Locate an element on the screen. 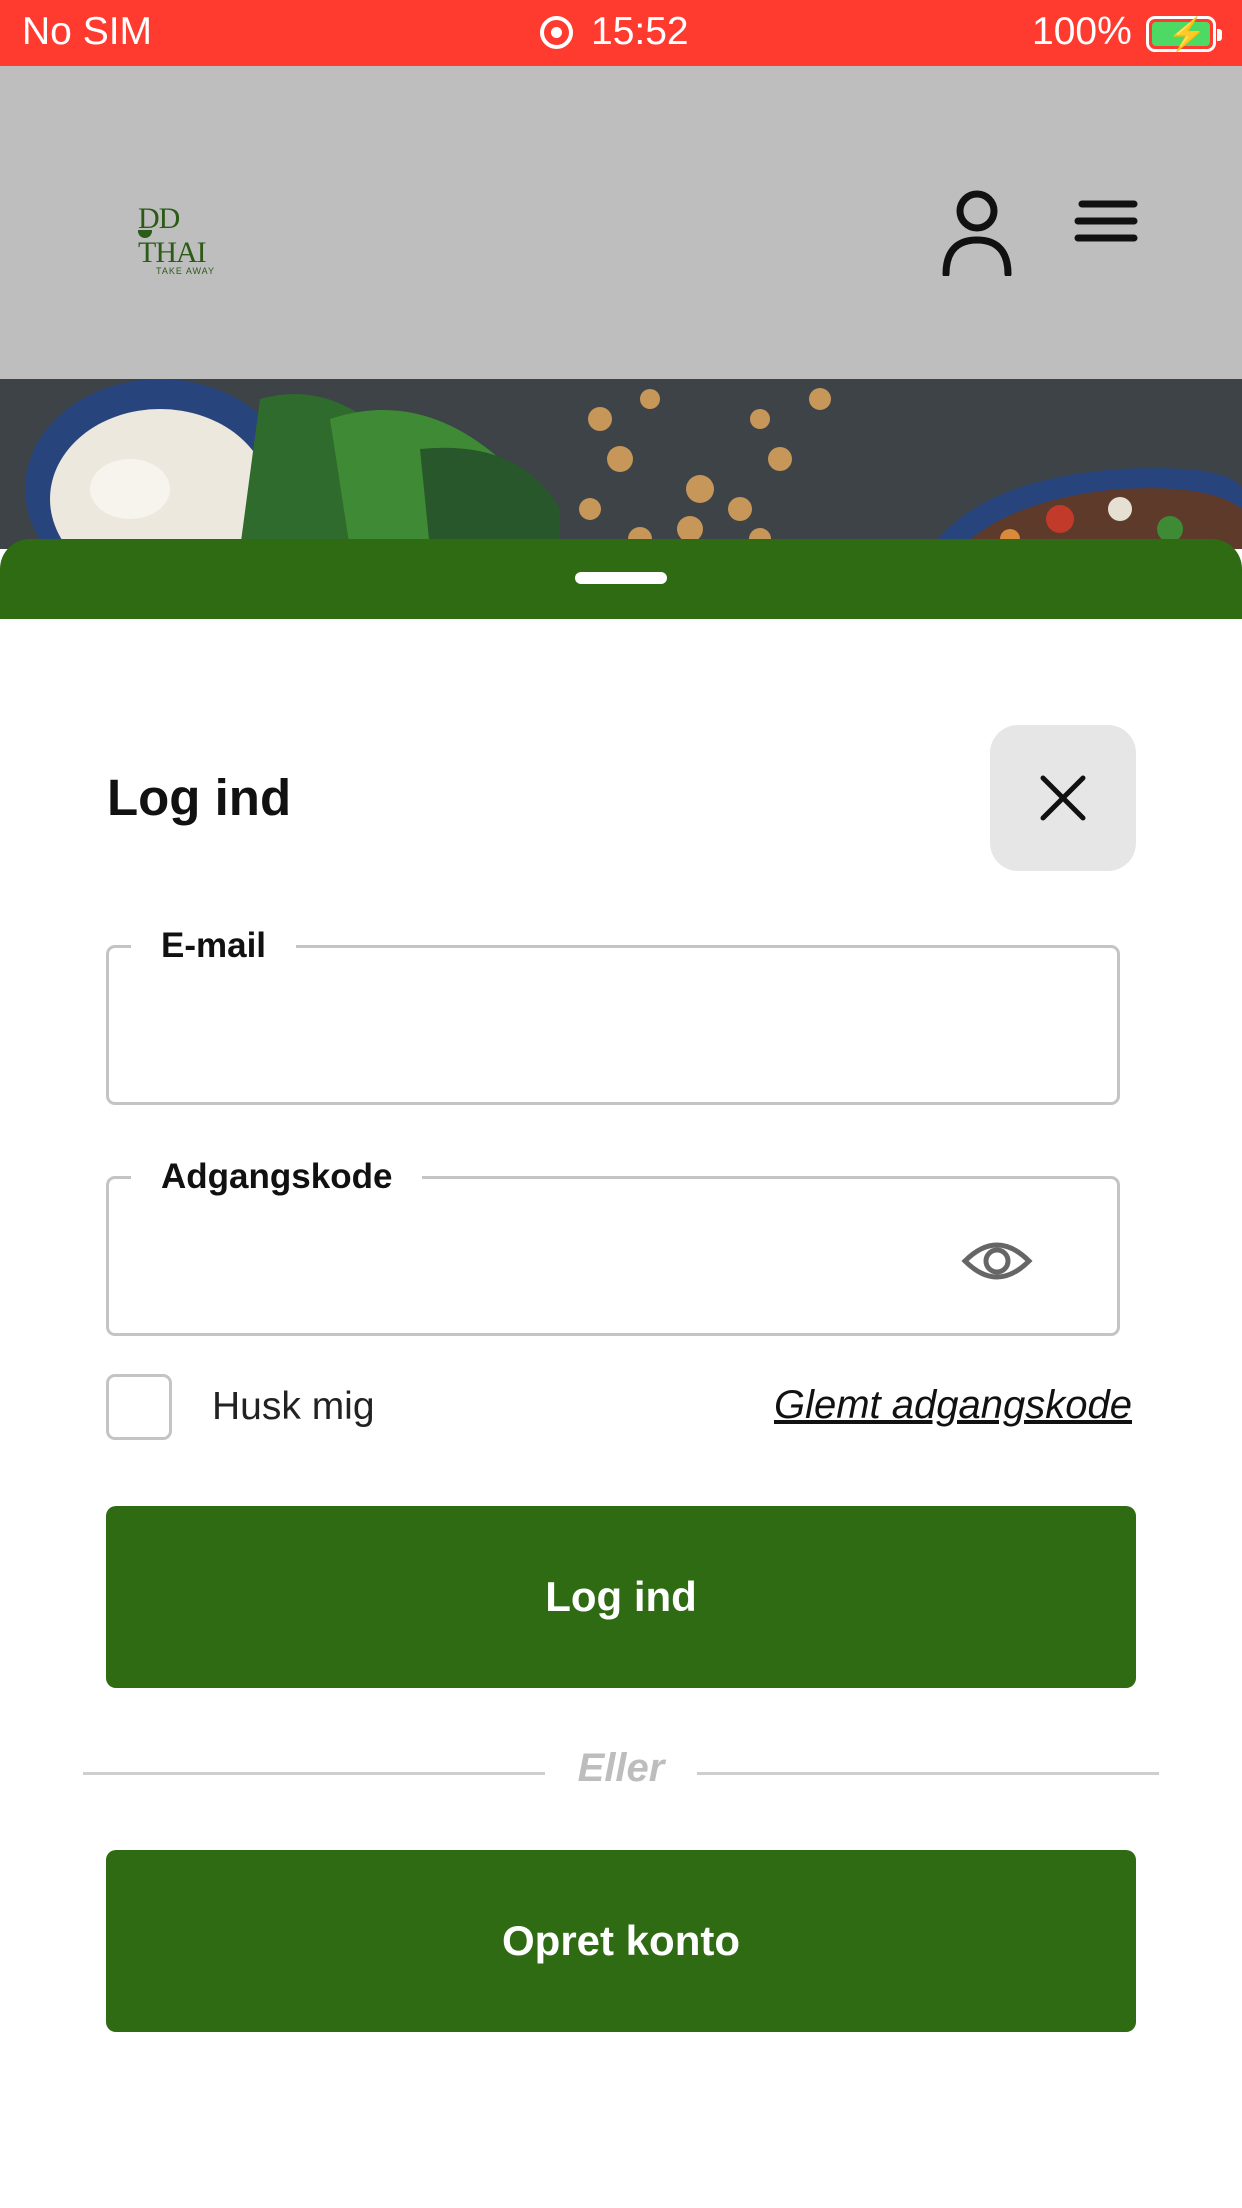  email-input is located at coordinates (559, 1023).